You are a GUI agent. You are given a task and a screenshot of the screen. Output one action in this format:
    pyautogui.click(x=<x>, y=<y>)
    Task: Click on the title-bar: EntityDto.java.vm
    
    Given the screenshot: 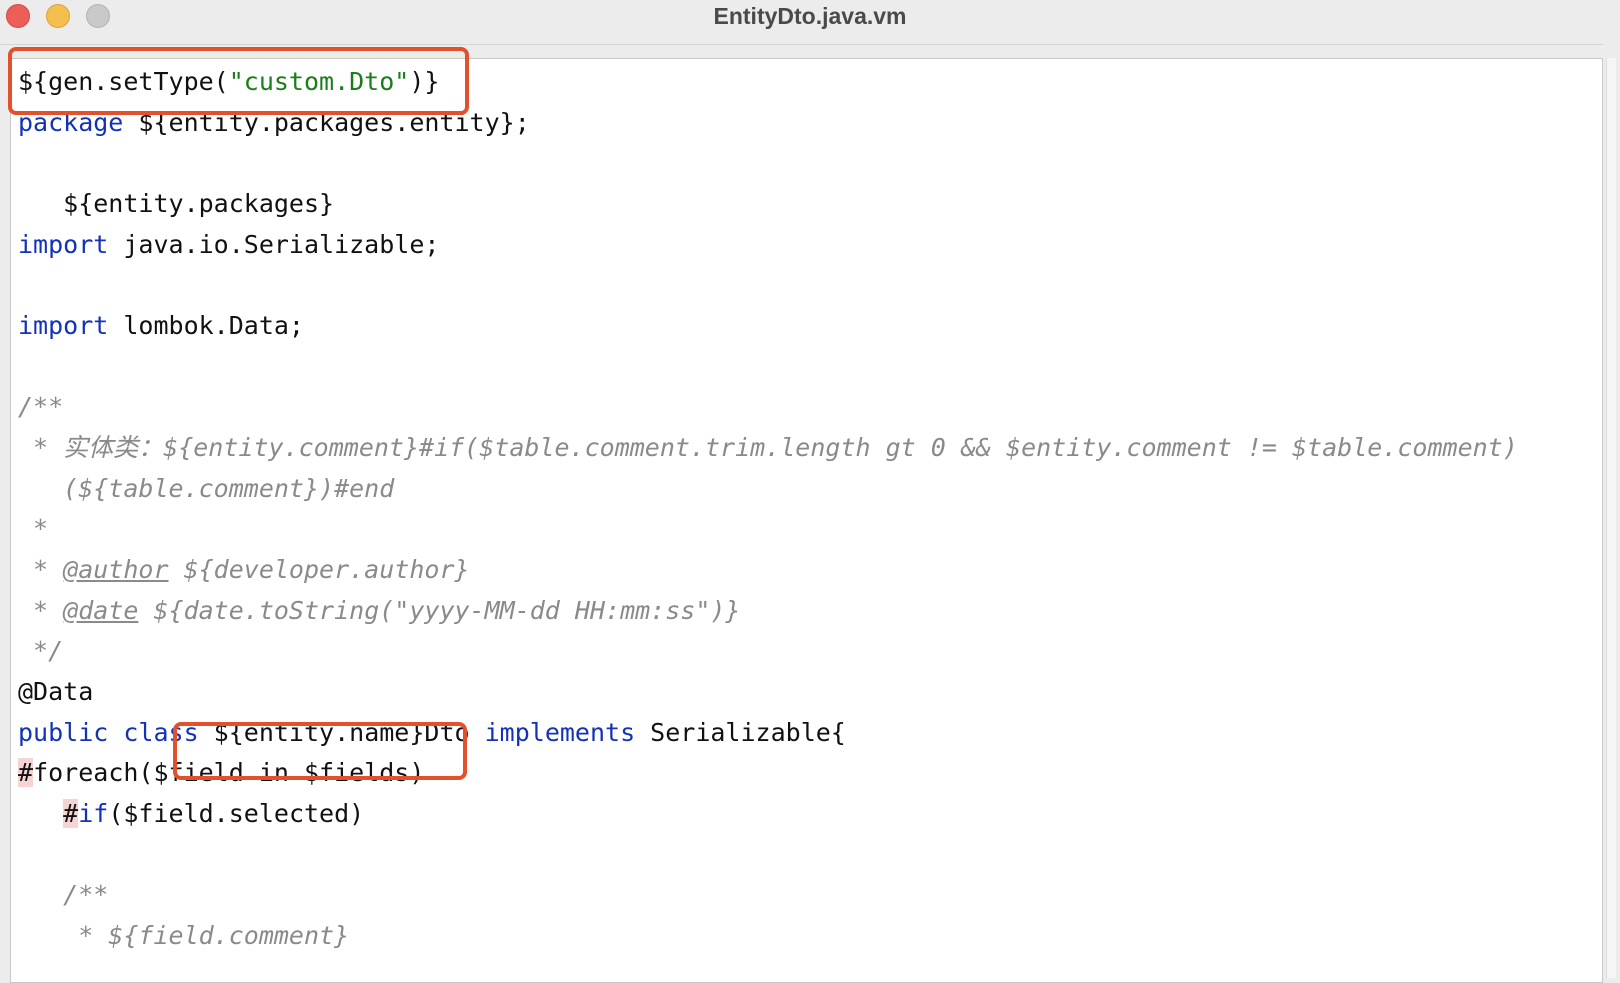 What is the action you would take?
    pyautogui.click(x=810, y=22)
    